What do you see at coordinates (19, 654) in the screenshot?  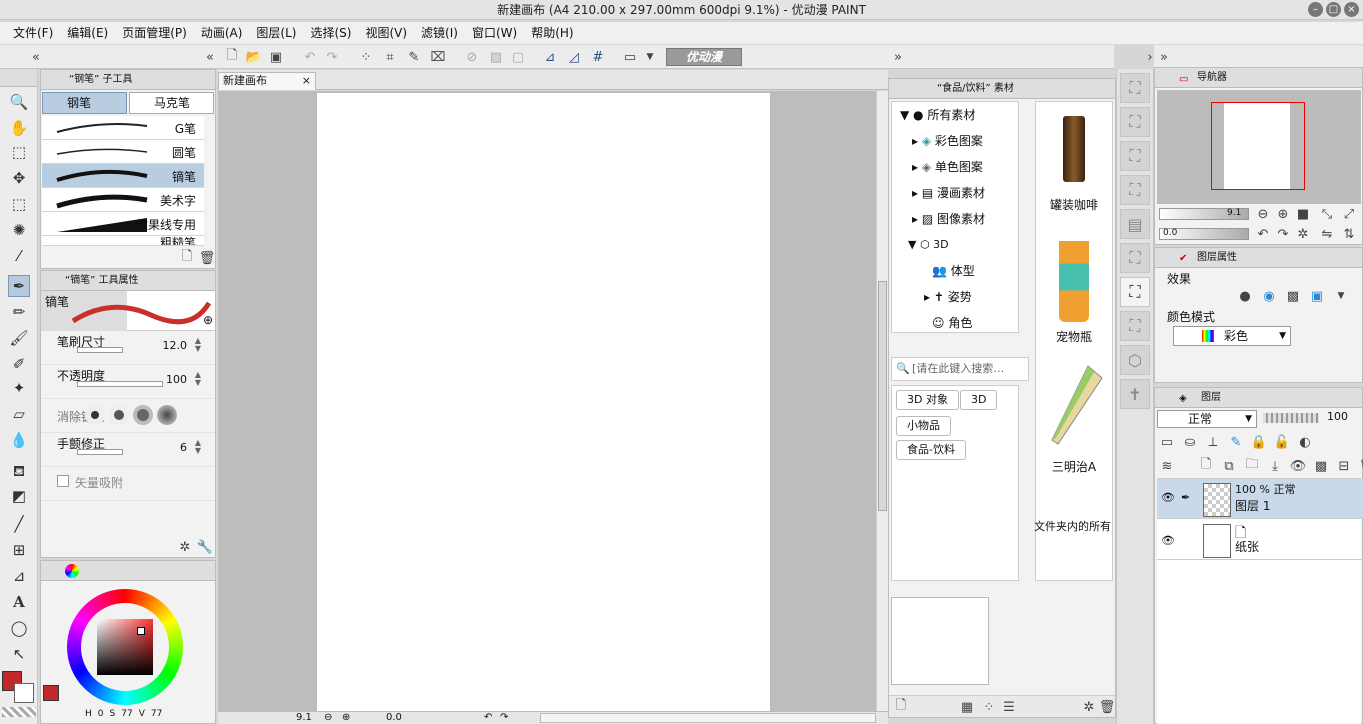 I see `correct-line-icon: ↖` at bounding box center [19, 654].